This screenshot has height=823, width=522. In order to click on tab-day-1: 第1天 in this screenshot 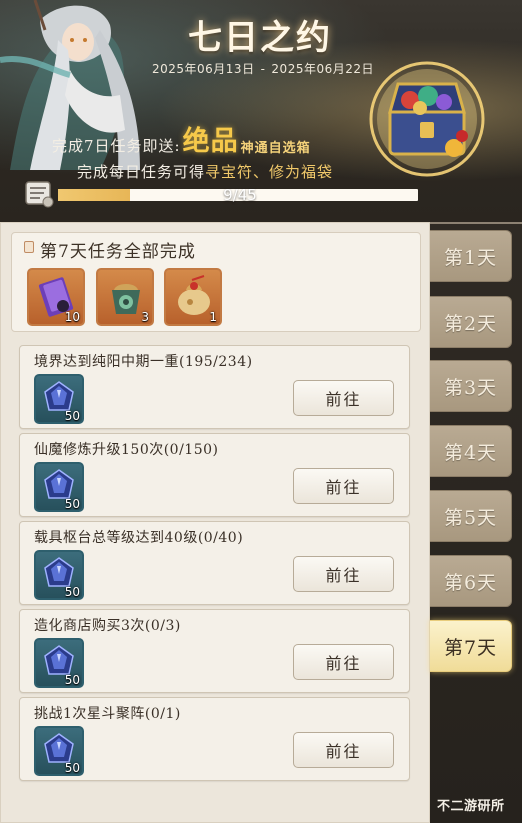, I will do `click(471, 256)`.